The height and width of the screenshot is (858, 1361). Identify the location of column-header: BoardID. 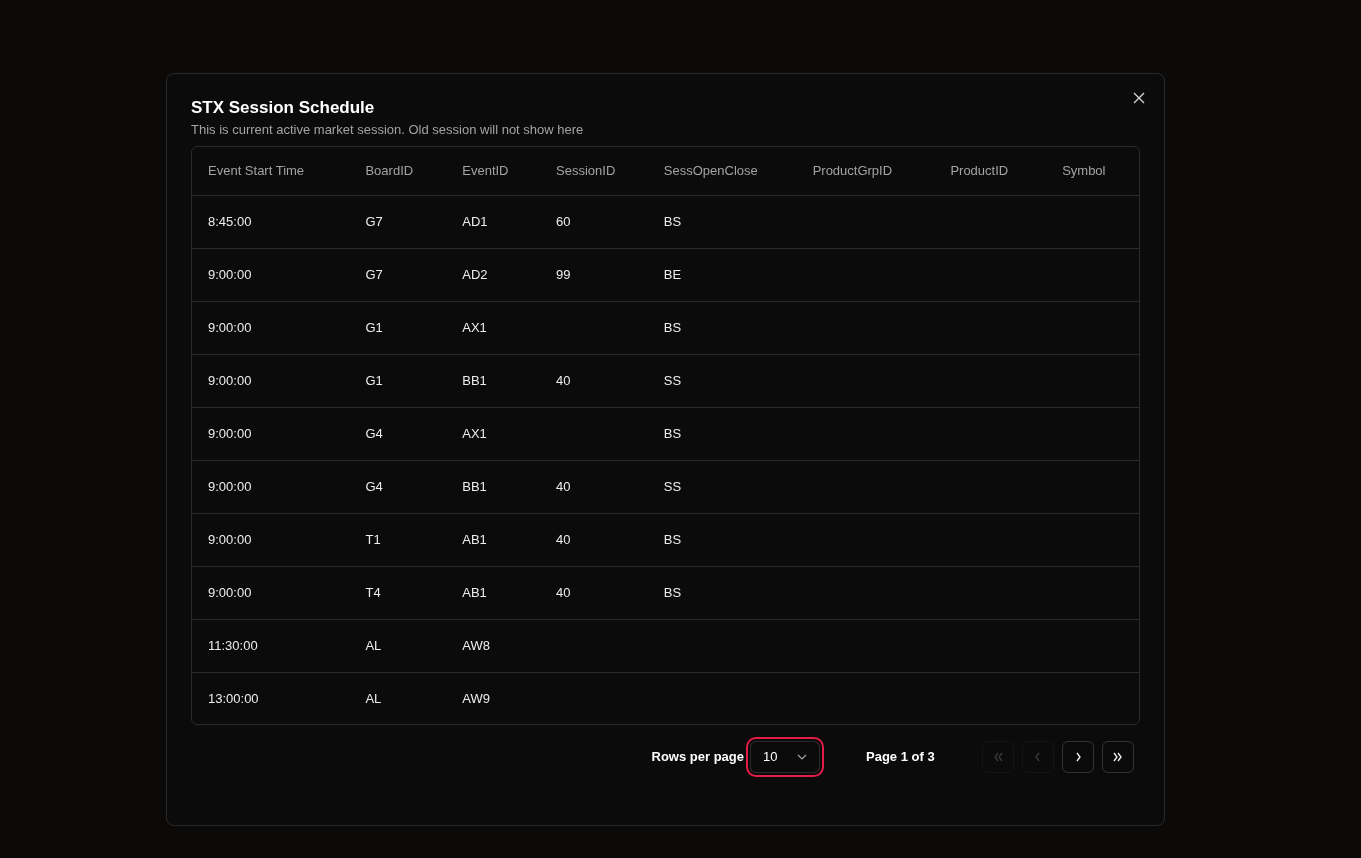
(389, 170).